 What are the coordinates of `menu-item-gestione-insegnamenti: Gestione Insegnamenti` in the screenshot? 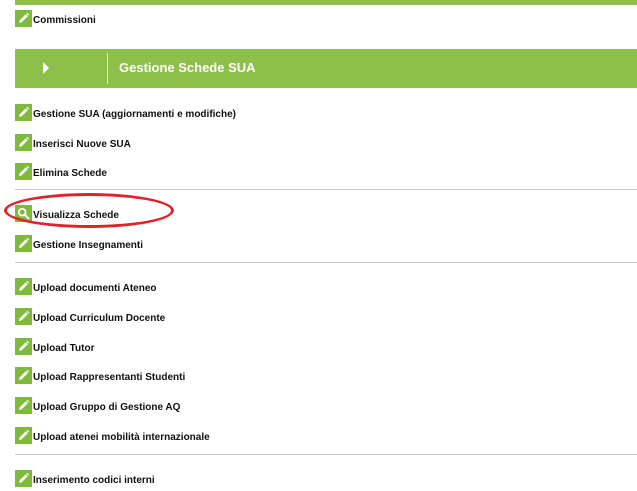 It's located at (79, 242).